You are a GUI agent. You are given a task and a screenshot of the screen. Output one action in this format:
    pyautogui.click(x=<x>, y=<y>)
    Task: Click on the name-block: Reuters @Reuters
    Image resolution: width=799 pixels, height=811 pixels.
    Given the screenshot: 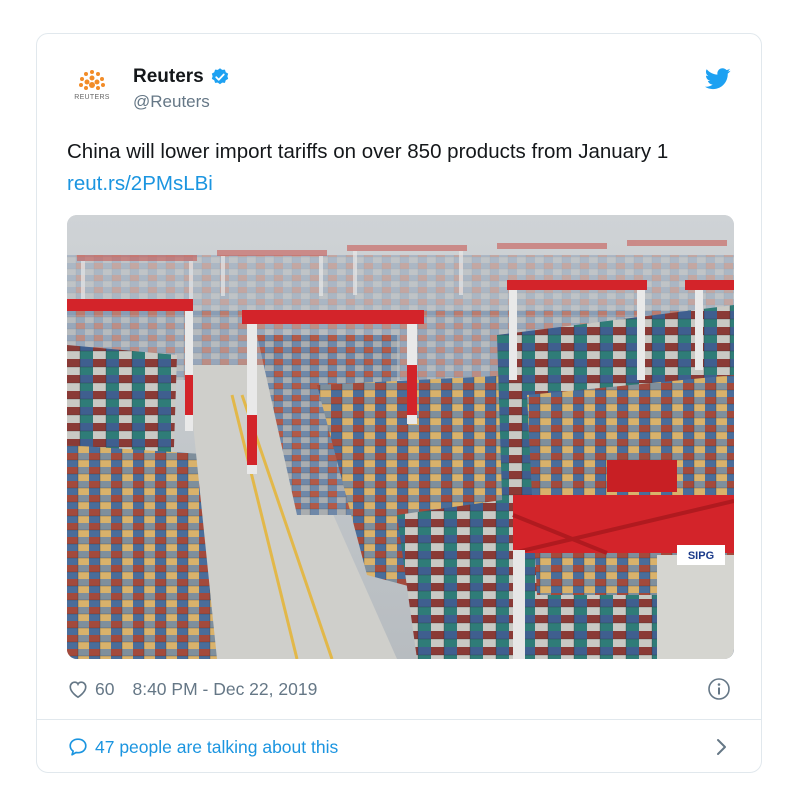 What is the action you would take?
    pyautogui.click(x=181, y=88)
    